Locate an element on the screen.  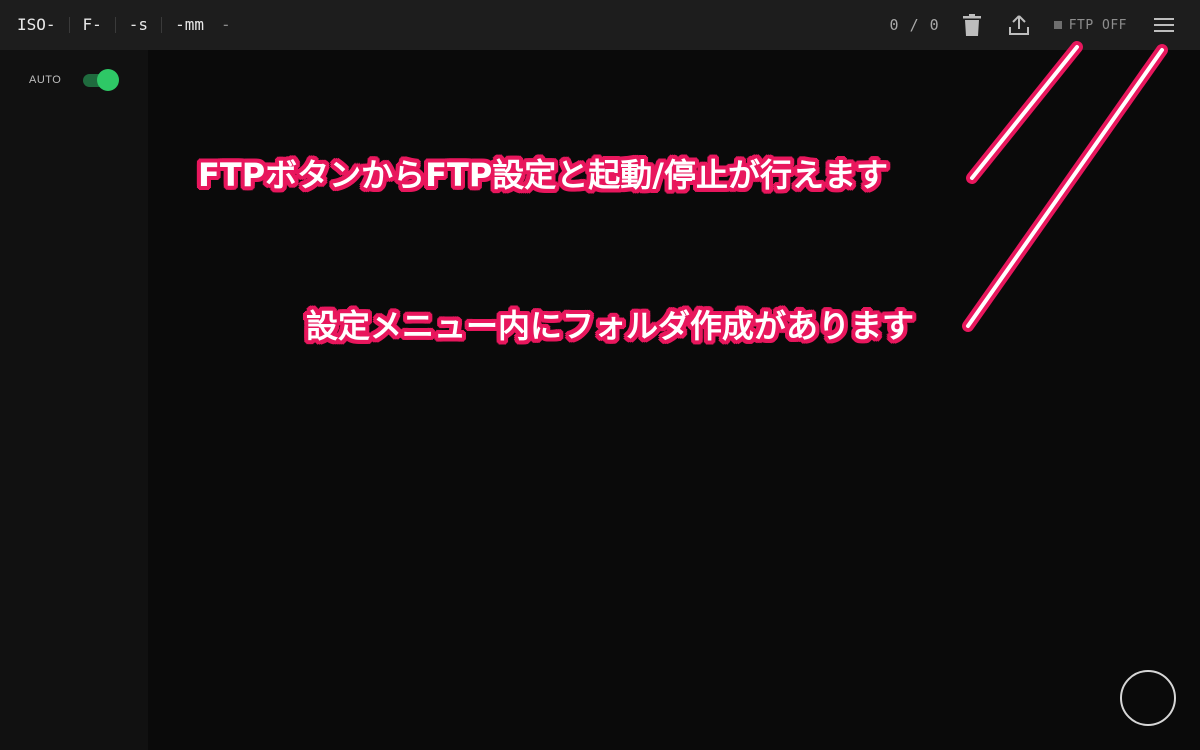
trash-icon is located at coordinates (971, 25).